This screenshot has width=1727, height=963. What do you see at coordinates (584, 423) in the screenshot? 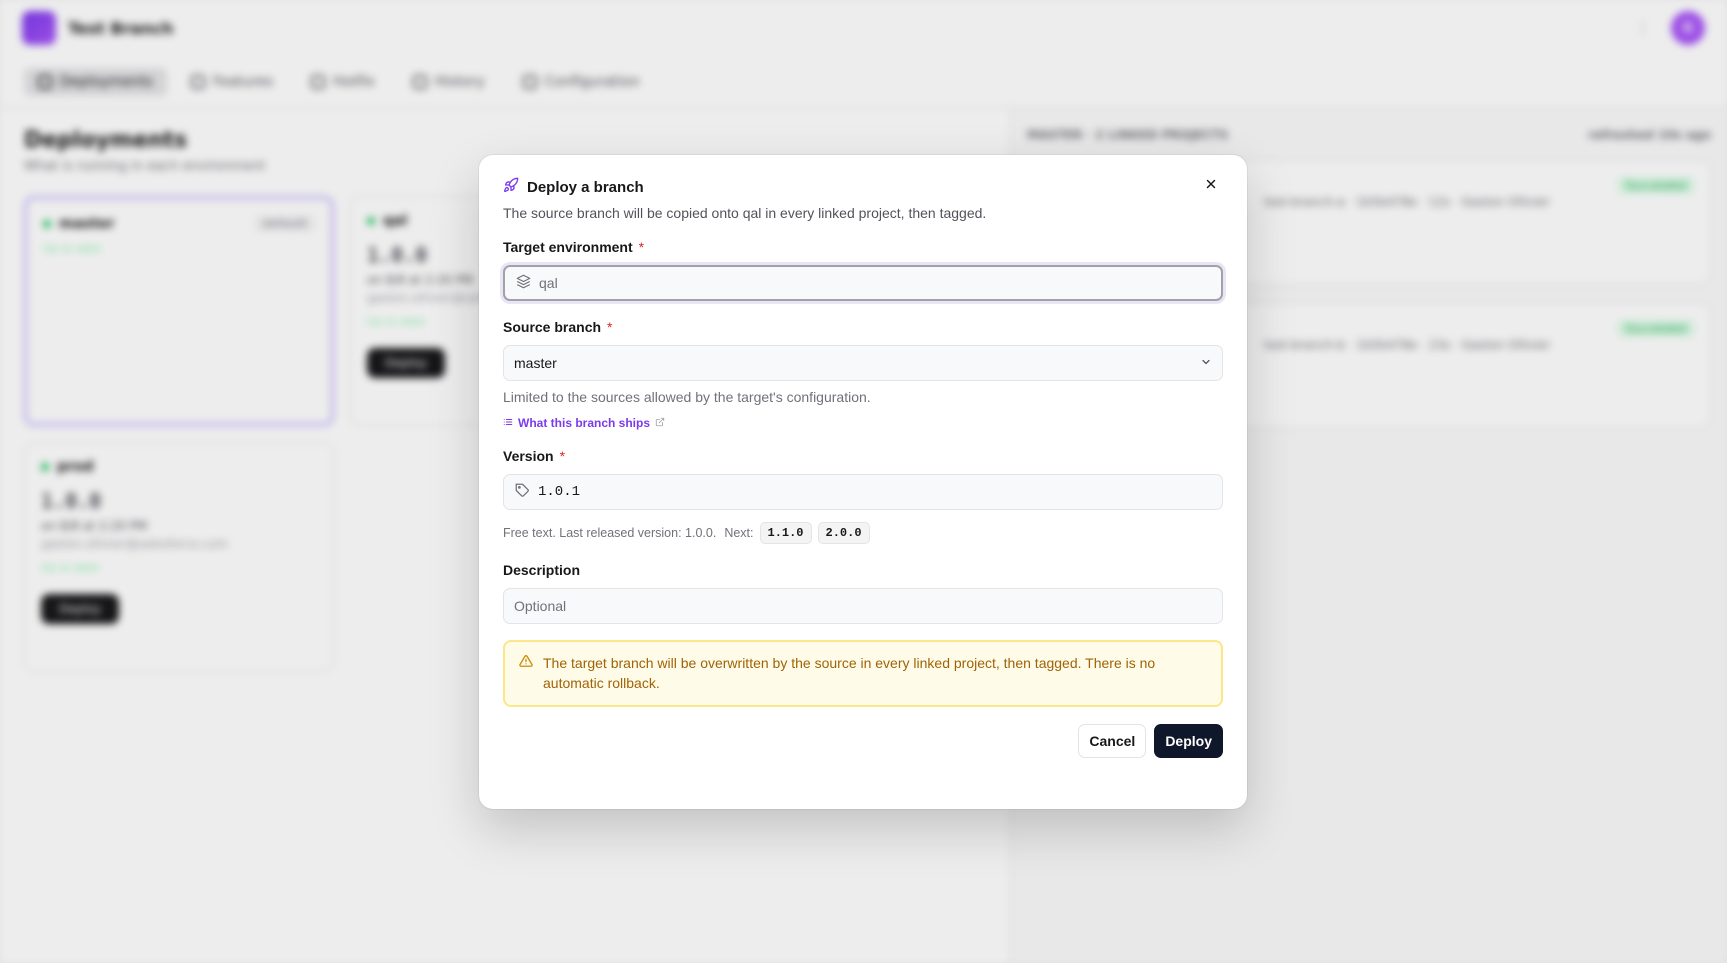
I see `link-label: What this branch ships` at bounding box center [584, 423].